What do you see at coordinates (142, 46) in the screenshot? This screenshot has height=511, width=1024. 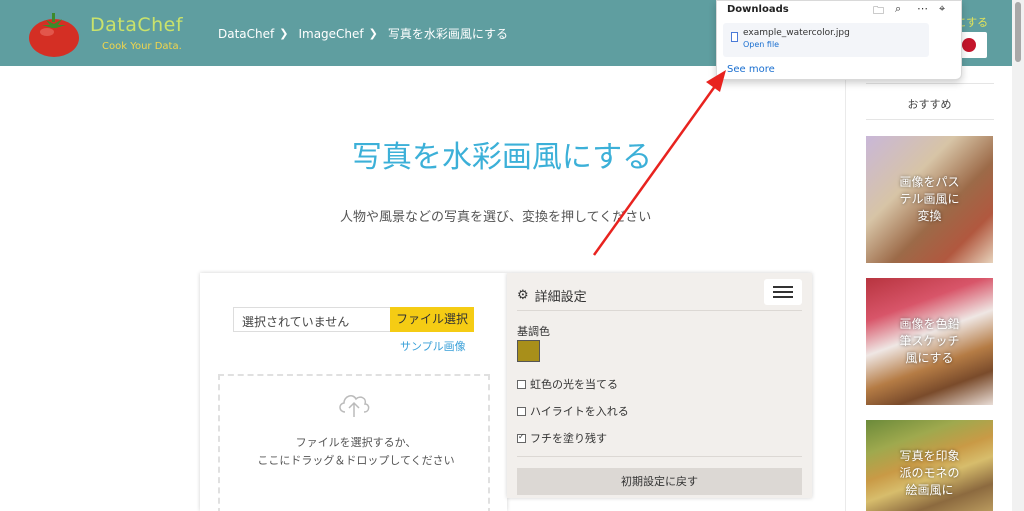 I see `logo-subtitle: Cook Your Data.` at bounding box center [142, 46].